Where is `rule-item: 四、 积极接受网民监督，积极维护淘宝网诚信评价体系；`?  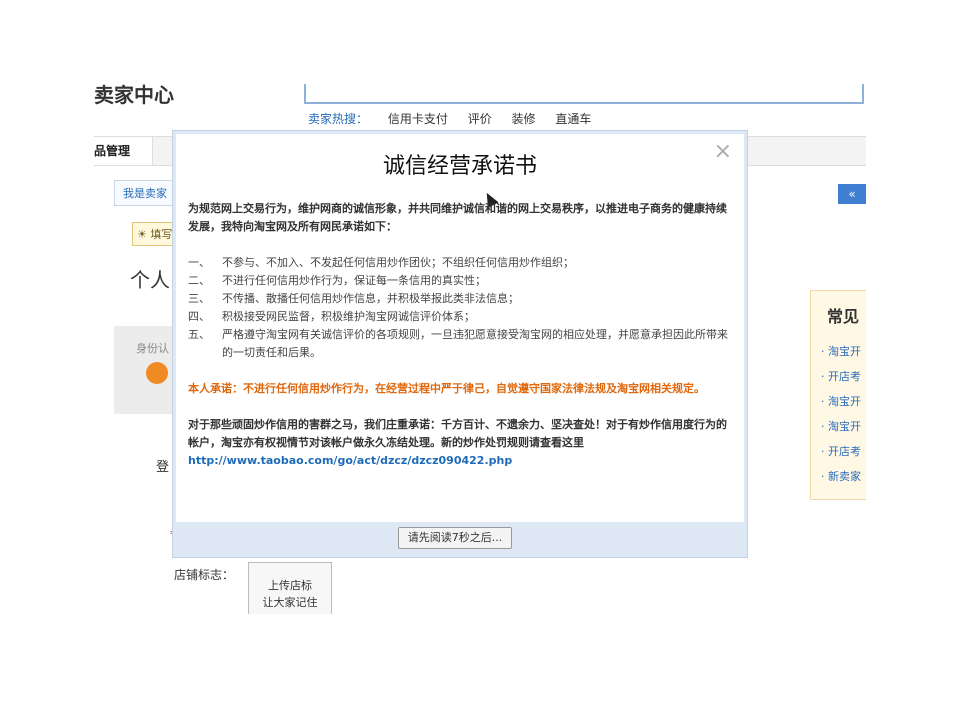
rule-item: 四、 积极接受网民监督，积极维护淘宝网诚信评价体系； is located at coordinates (331, 316).